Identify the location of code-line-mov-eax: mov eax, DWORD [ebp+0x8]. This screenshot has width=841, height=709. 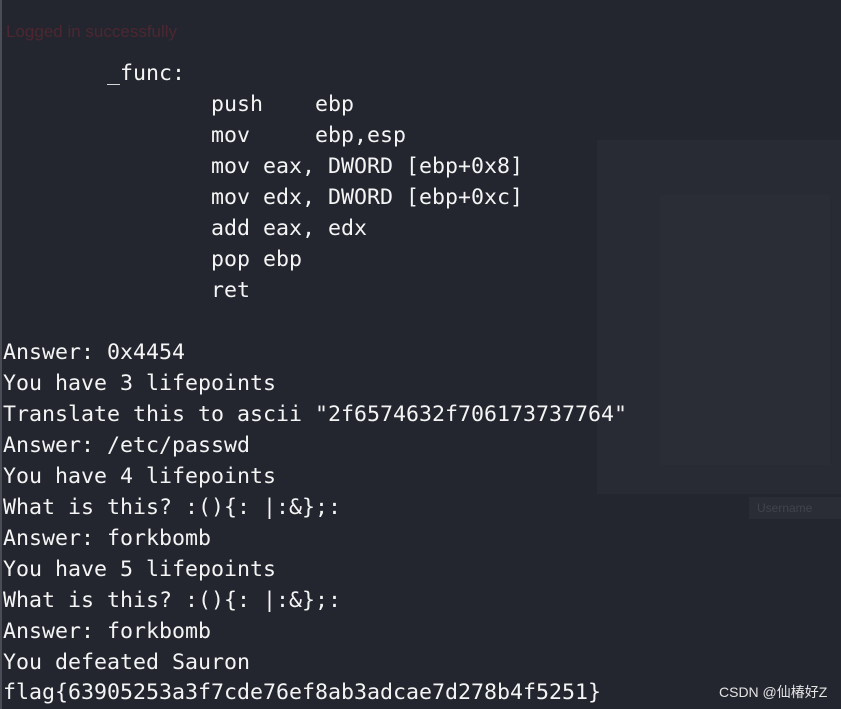
(263, 166).